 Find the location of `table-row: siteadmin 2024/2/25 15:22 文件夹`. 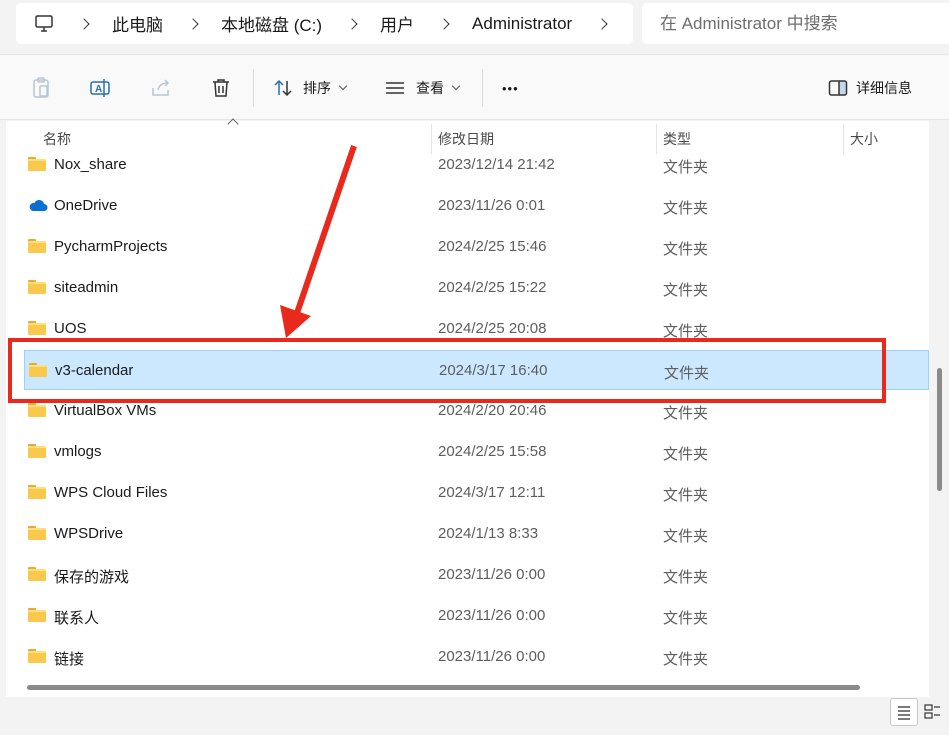

table-row: siteadmin 2024/2/25 15:22 文件夹 is located at coordinates (476, 288).